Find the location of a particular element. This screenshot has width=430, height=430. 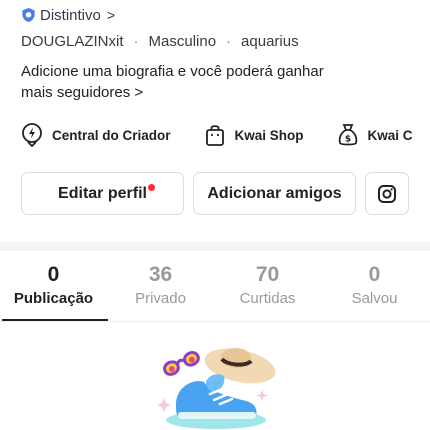

badge-row: Distintivo > is located at coordinates (68, 15).